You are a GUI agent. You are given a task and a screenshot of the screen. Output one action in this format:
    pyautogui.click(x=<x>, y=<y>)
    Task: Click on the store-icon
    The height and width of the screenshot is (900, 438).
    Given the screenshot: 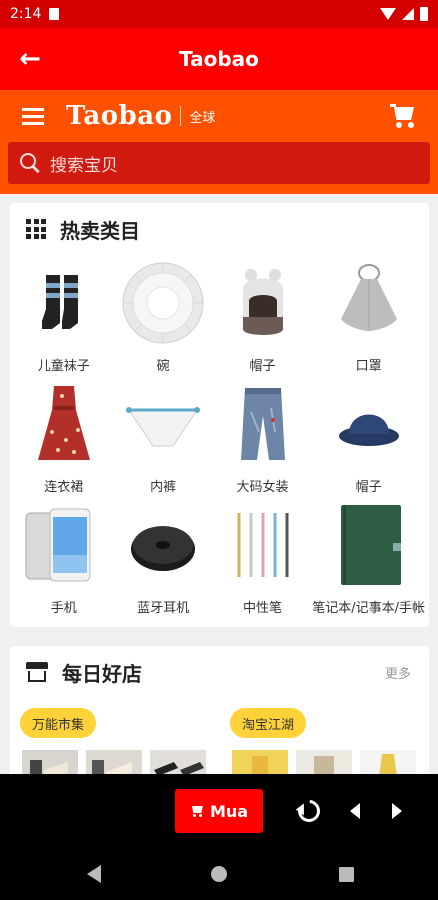 What is the action you would take?
    pyautogui.click(x=37, y=672)
    